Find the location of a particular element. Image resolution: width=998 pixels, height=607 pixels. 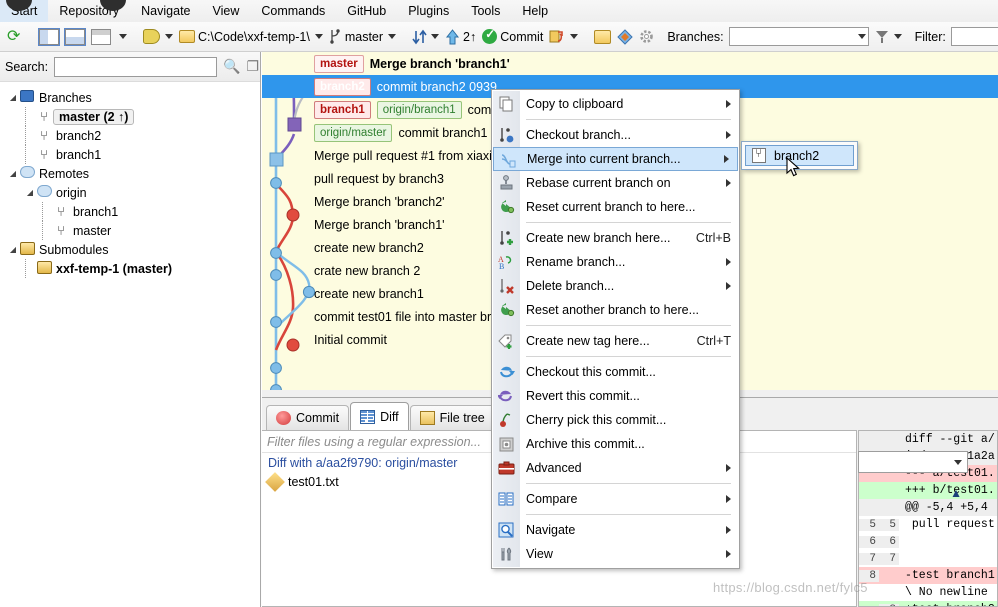

commit-message: Merge branch 'branch1' is located at coordinates (379, 224).